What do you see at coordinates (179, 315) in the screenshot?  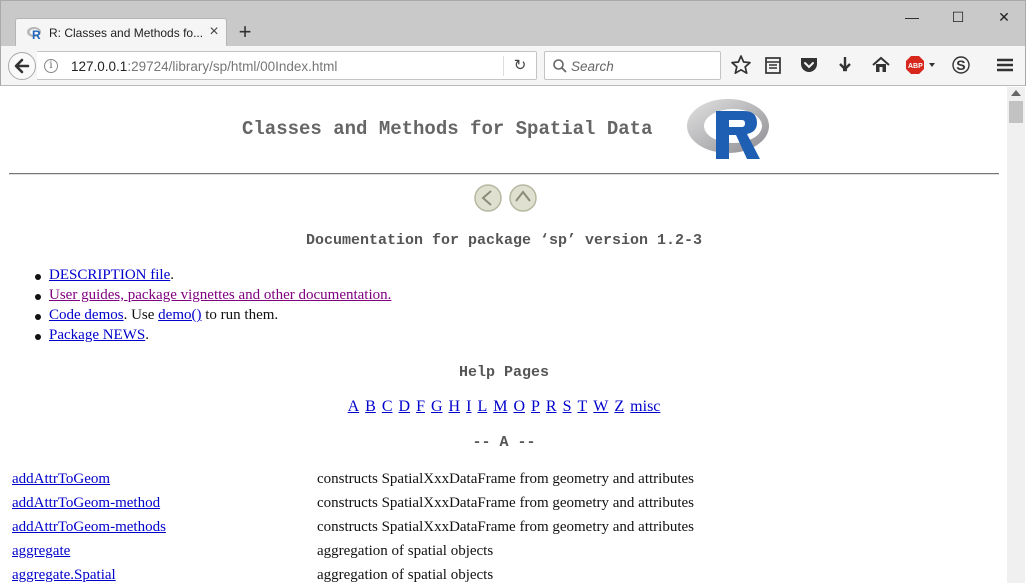 I see `demo-function-link: demo()` at bounding box center [179, 315].